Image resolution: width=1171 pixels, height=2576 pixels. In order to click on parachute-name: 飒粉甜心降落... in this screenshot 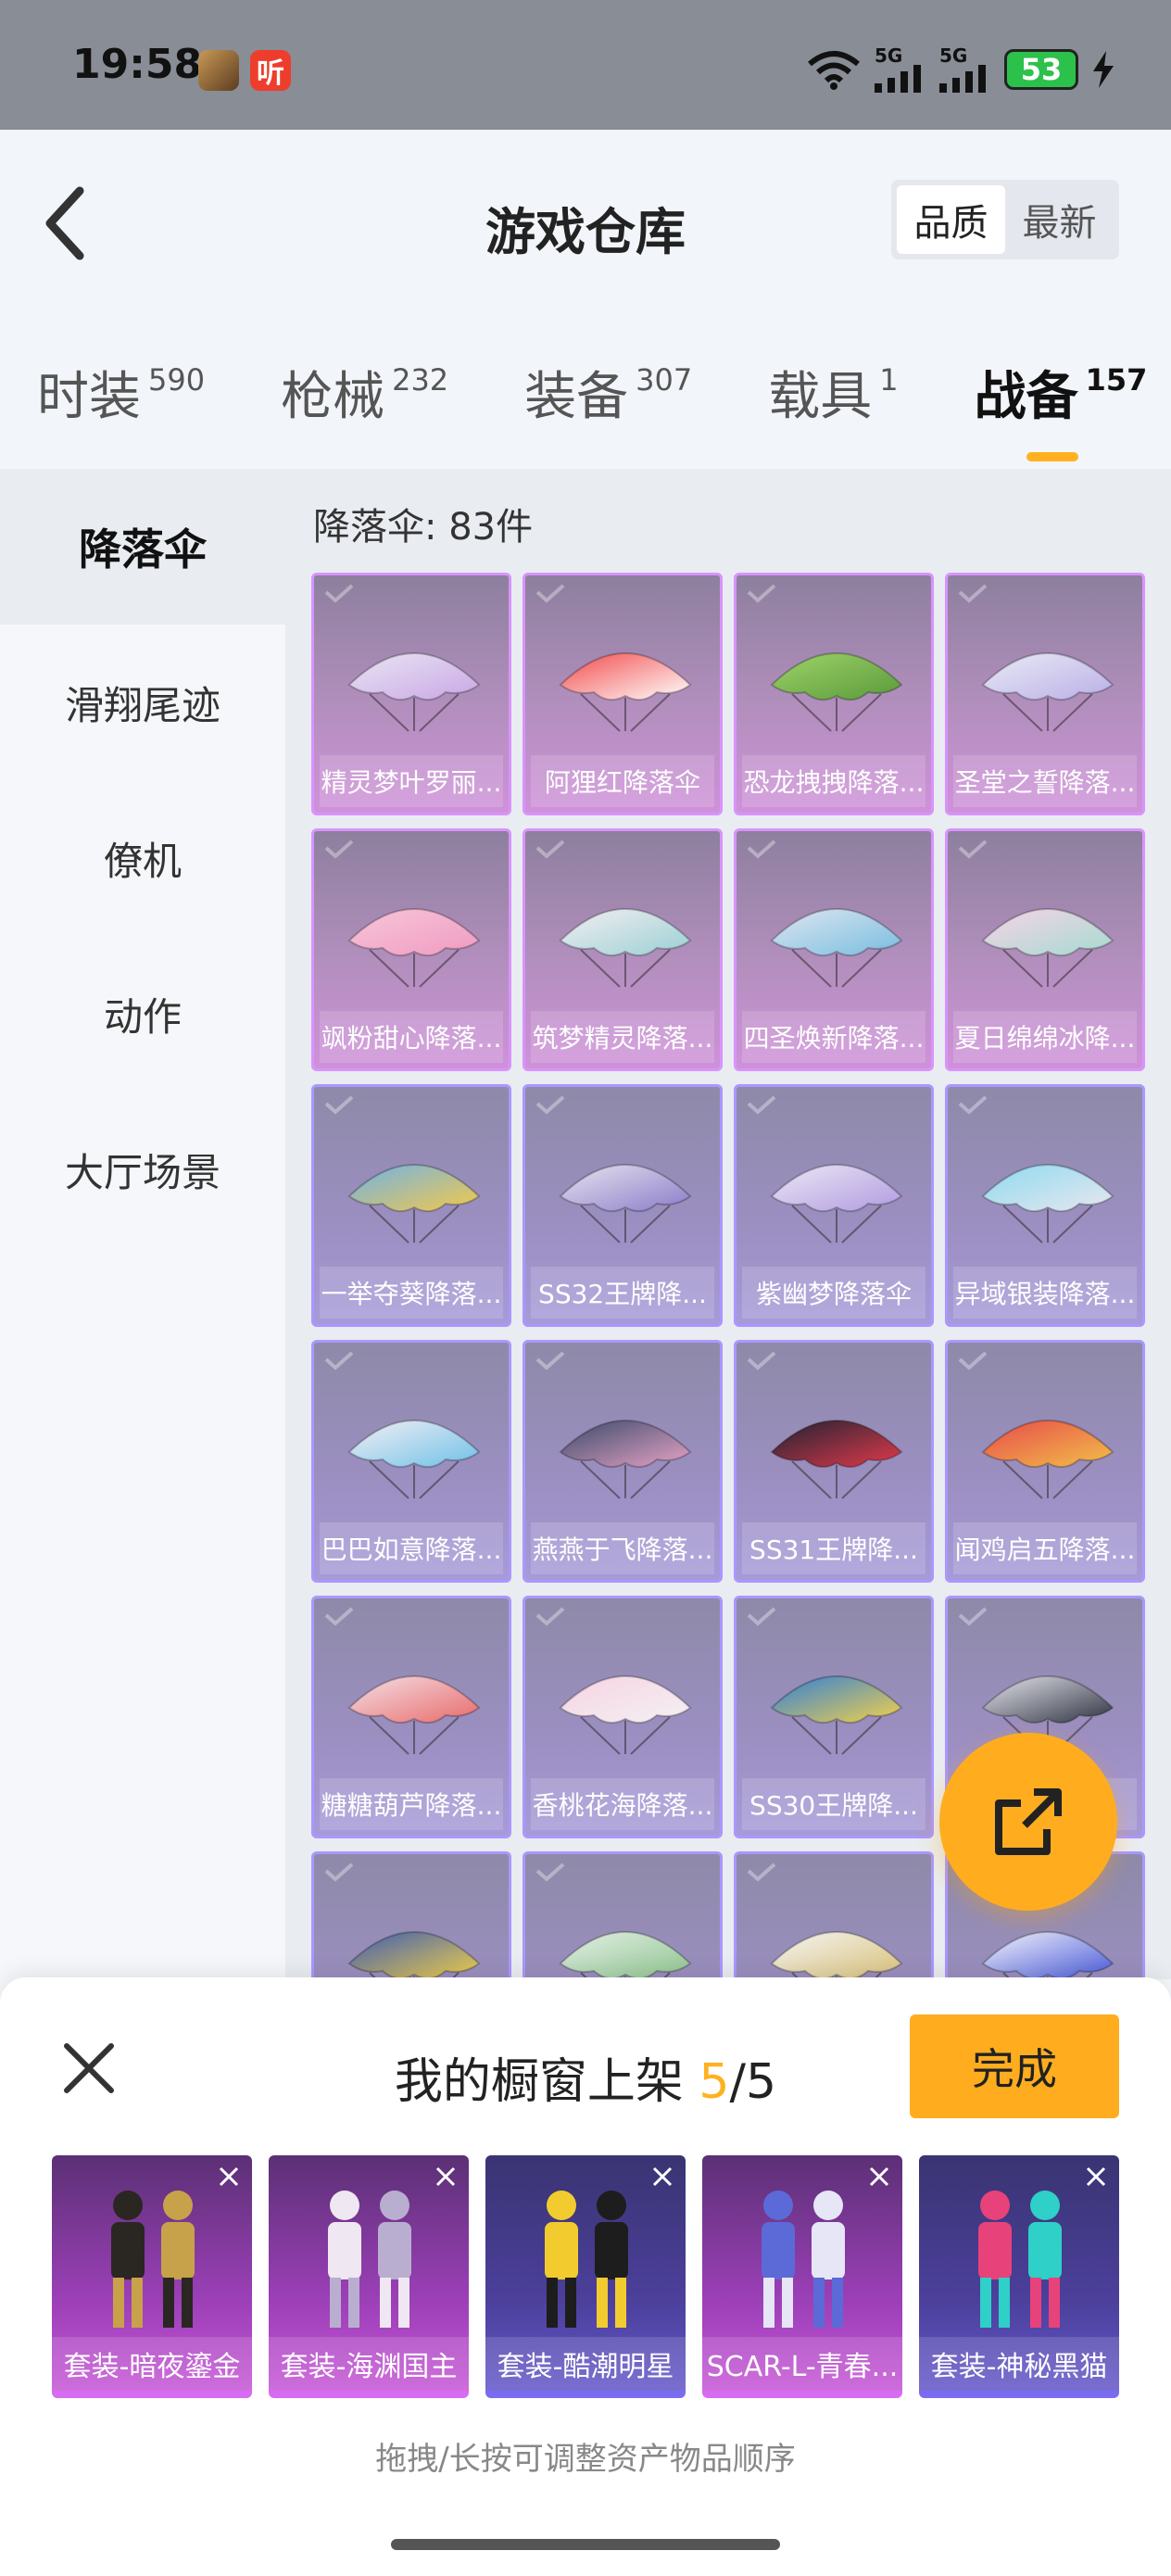, I will do `click(412, 1037)`.